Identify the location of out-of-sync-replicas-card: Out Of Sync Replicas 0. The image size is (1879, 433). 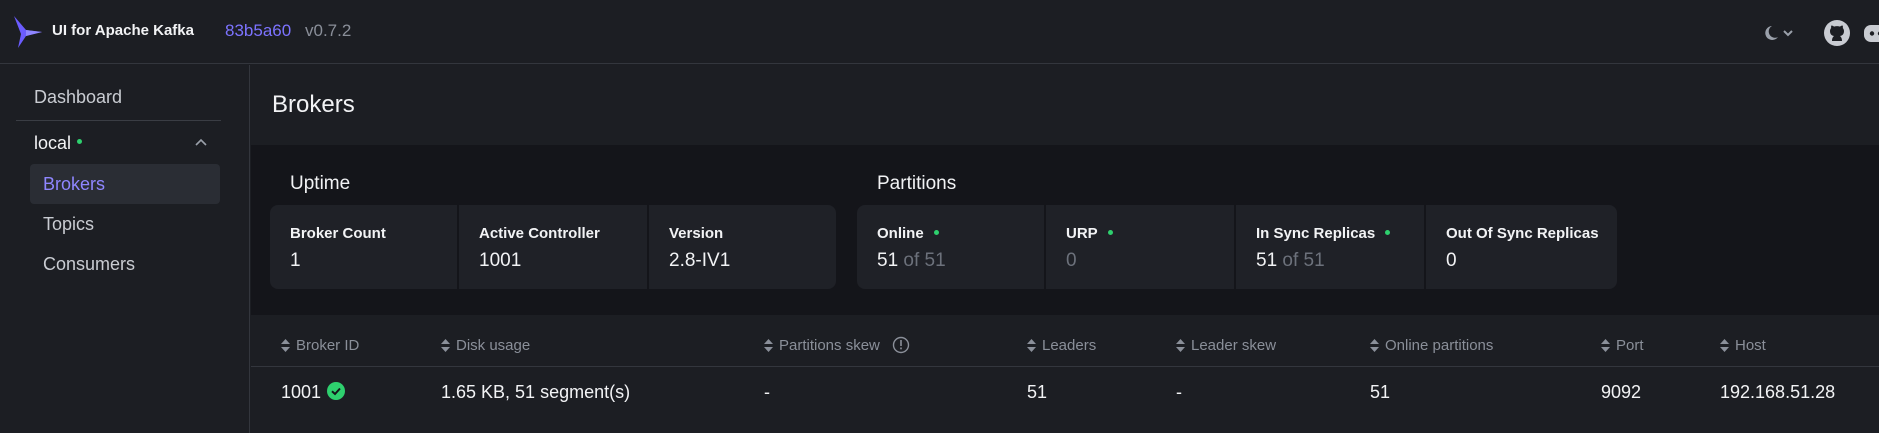
(1521, 247).